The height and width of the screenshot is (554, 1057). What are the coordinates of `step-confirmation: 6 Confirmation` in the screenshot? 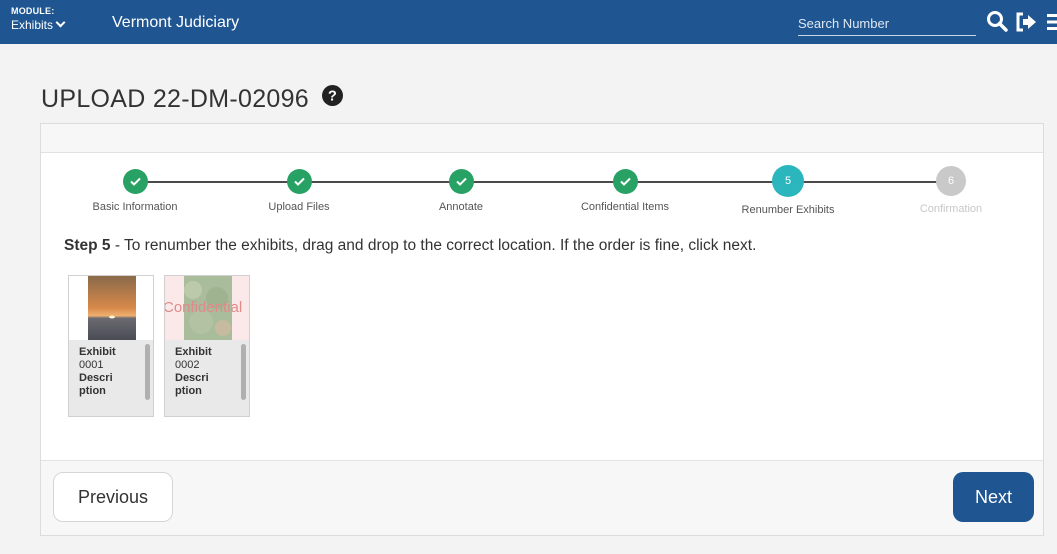 It's located at (951, 190).